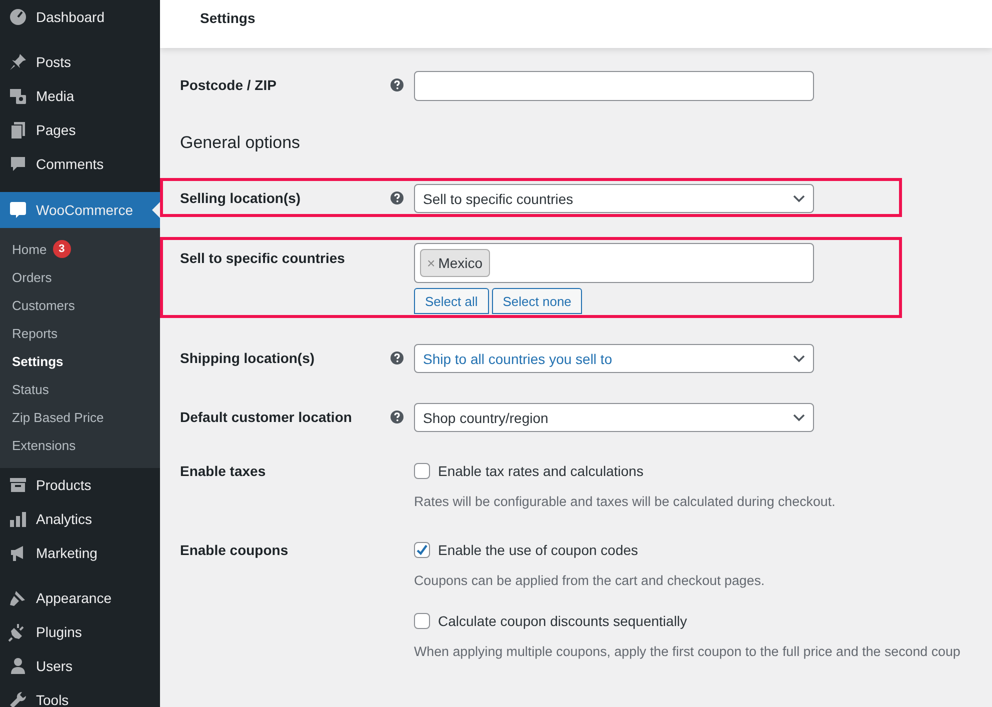  Describe the element at coordinates (80, 445) in the screenshot. I see `submenu-item: Extensions` at that location.